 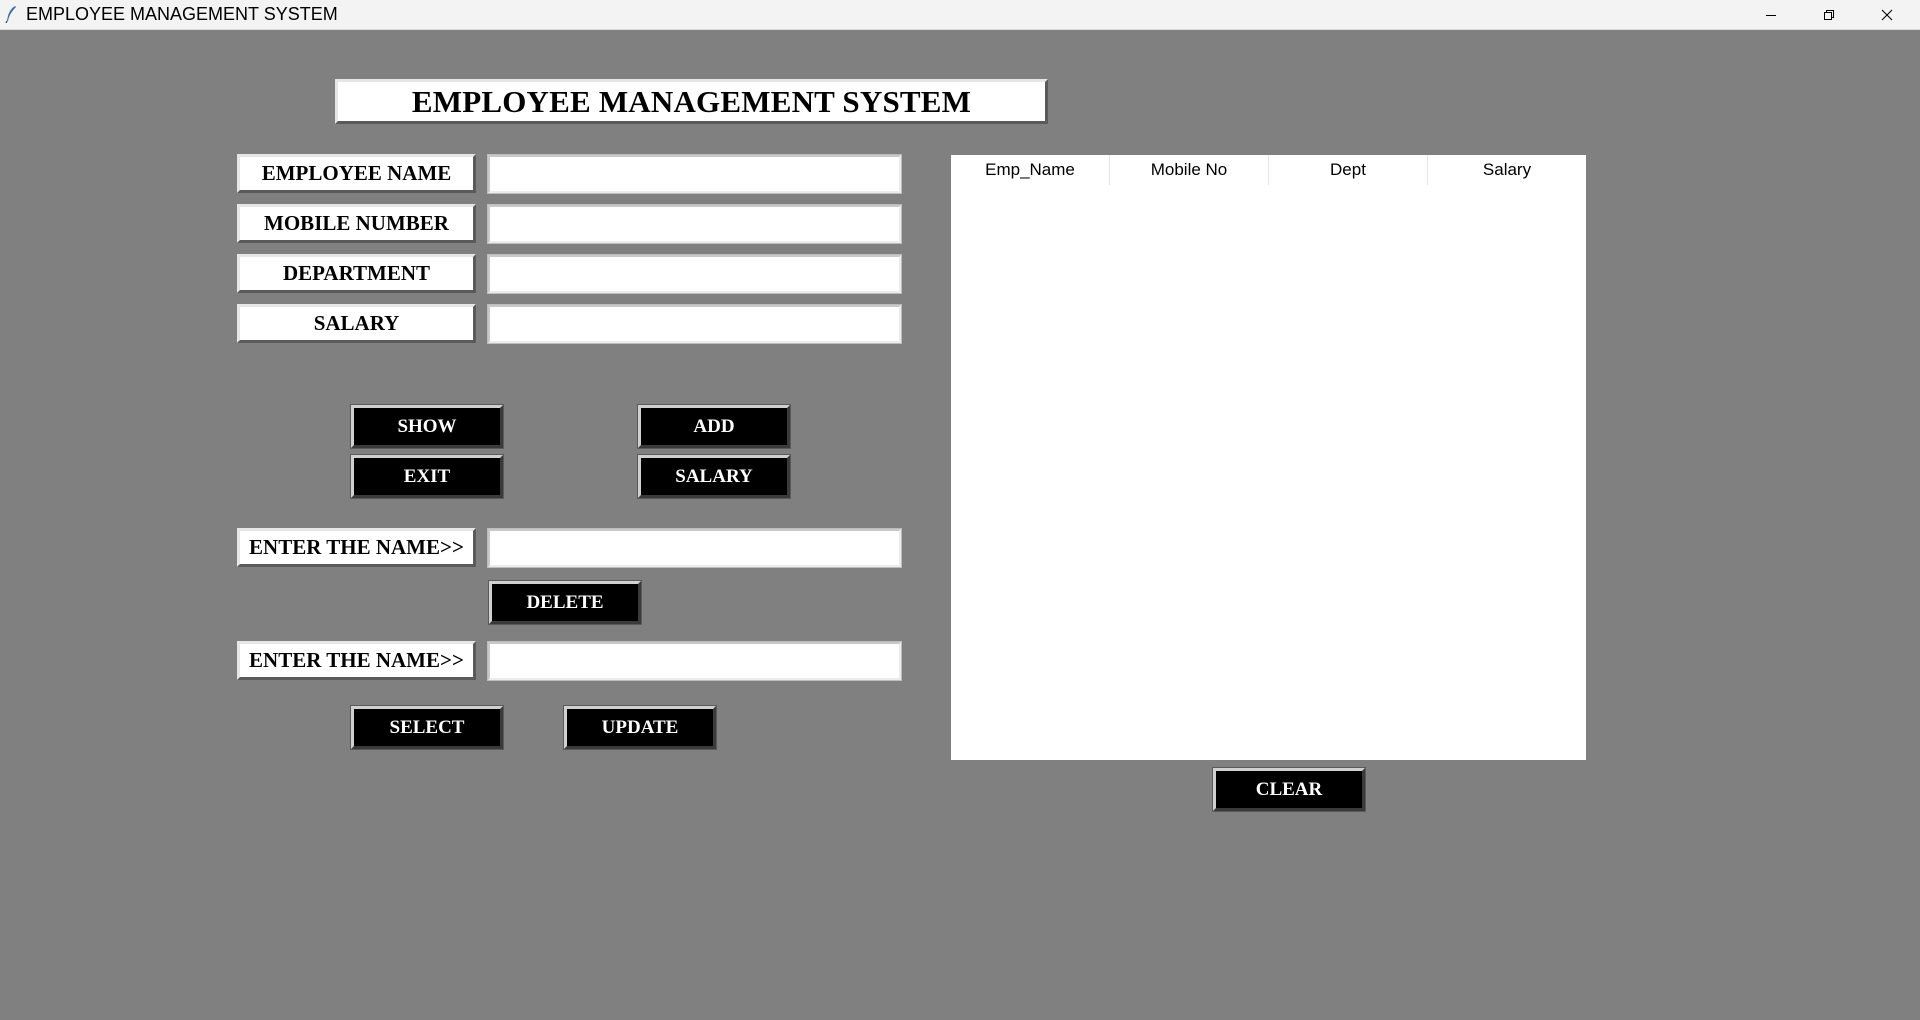 What do you see at coordinates (694, 274) in the screenshot?
I see `department-input` at bounding box center [694, 274].